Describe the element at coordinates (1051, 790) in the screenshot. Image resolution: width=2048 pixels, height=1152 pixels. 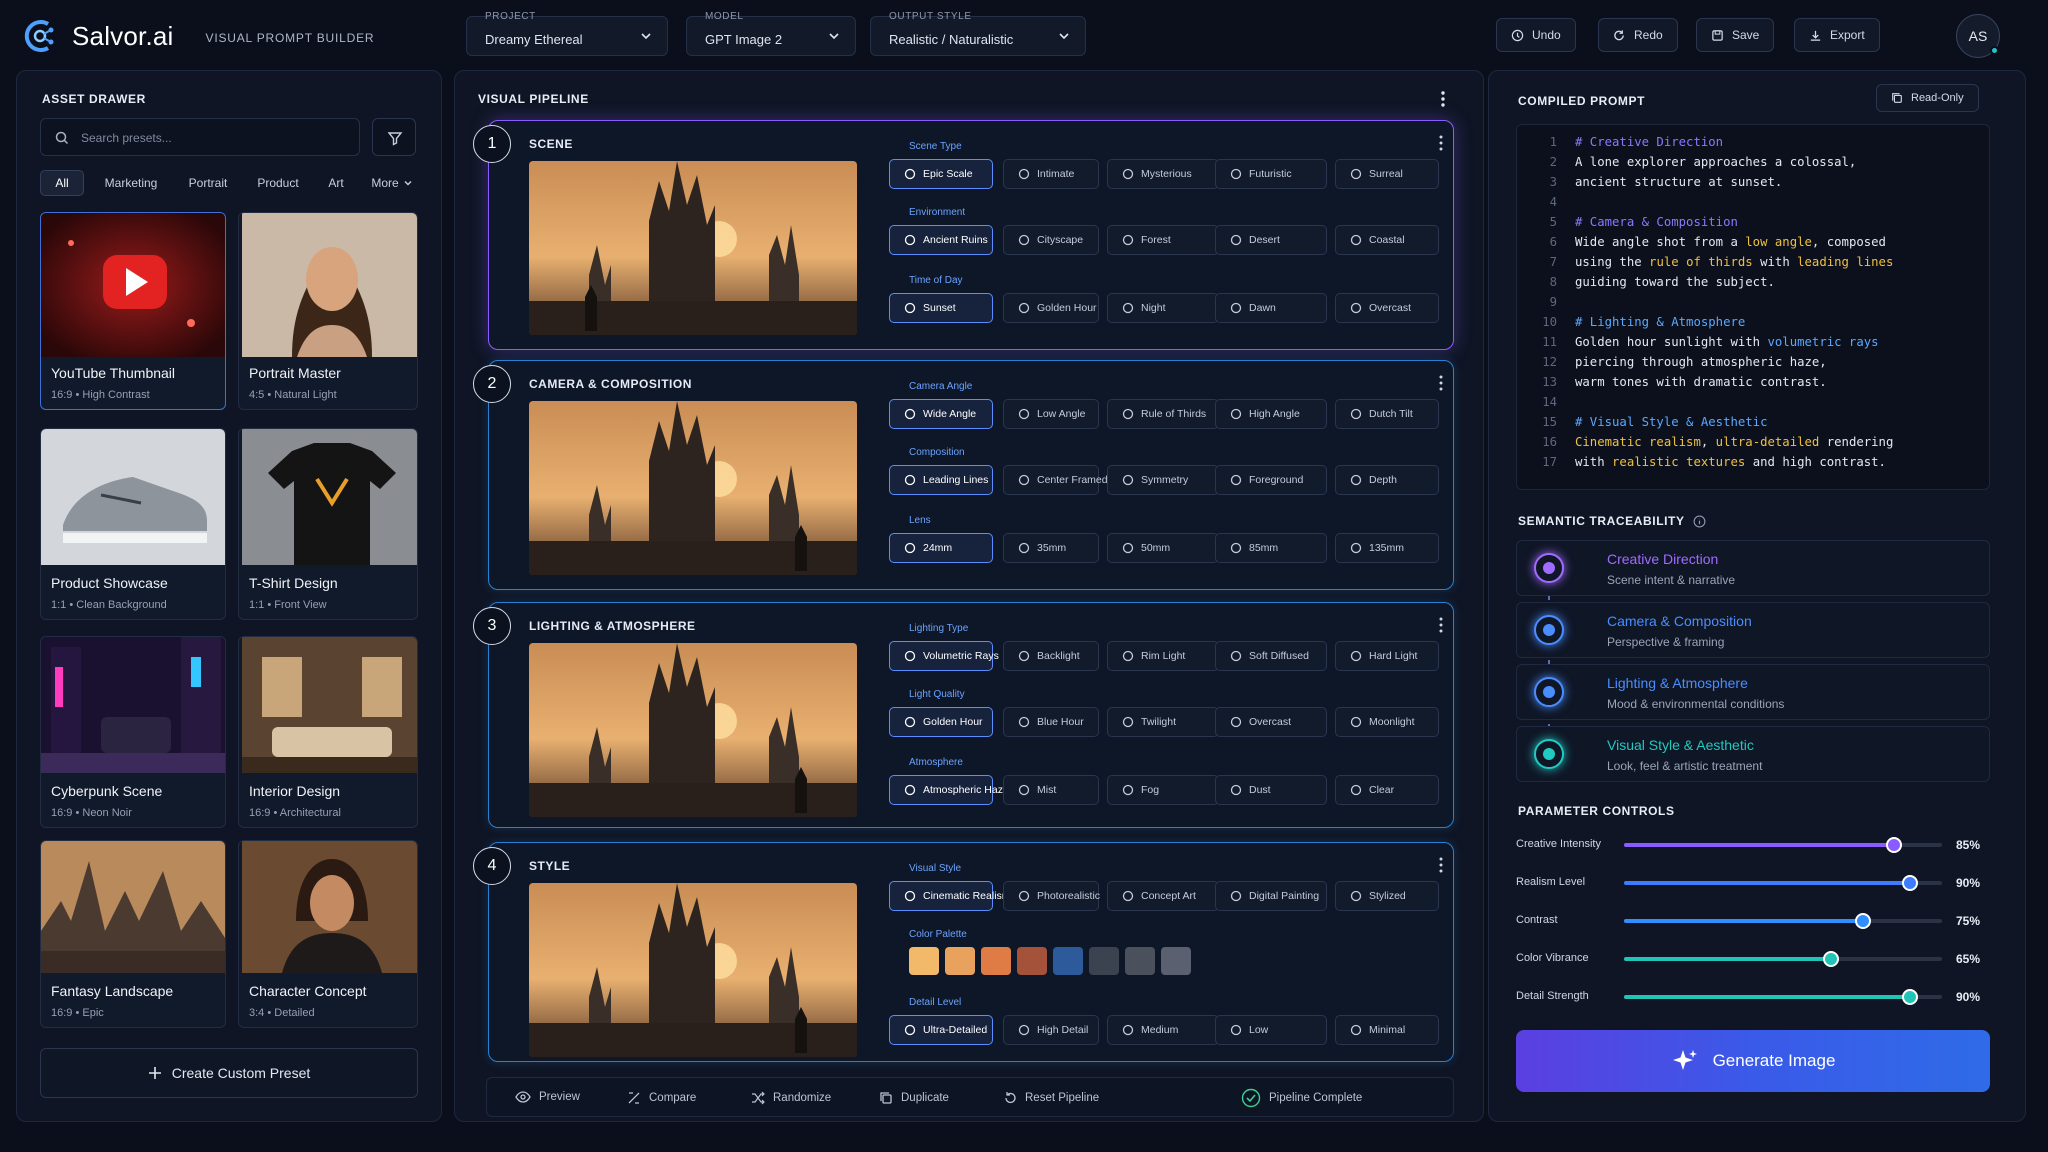
I see `option-chip: Mist` at that location.